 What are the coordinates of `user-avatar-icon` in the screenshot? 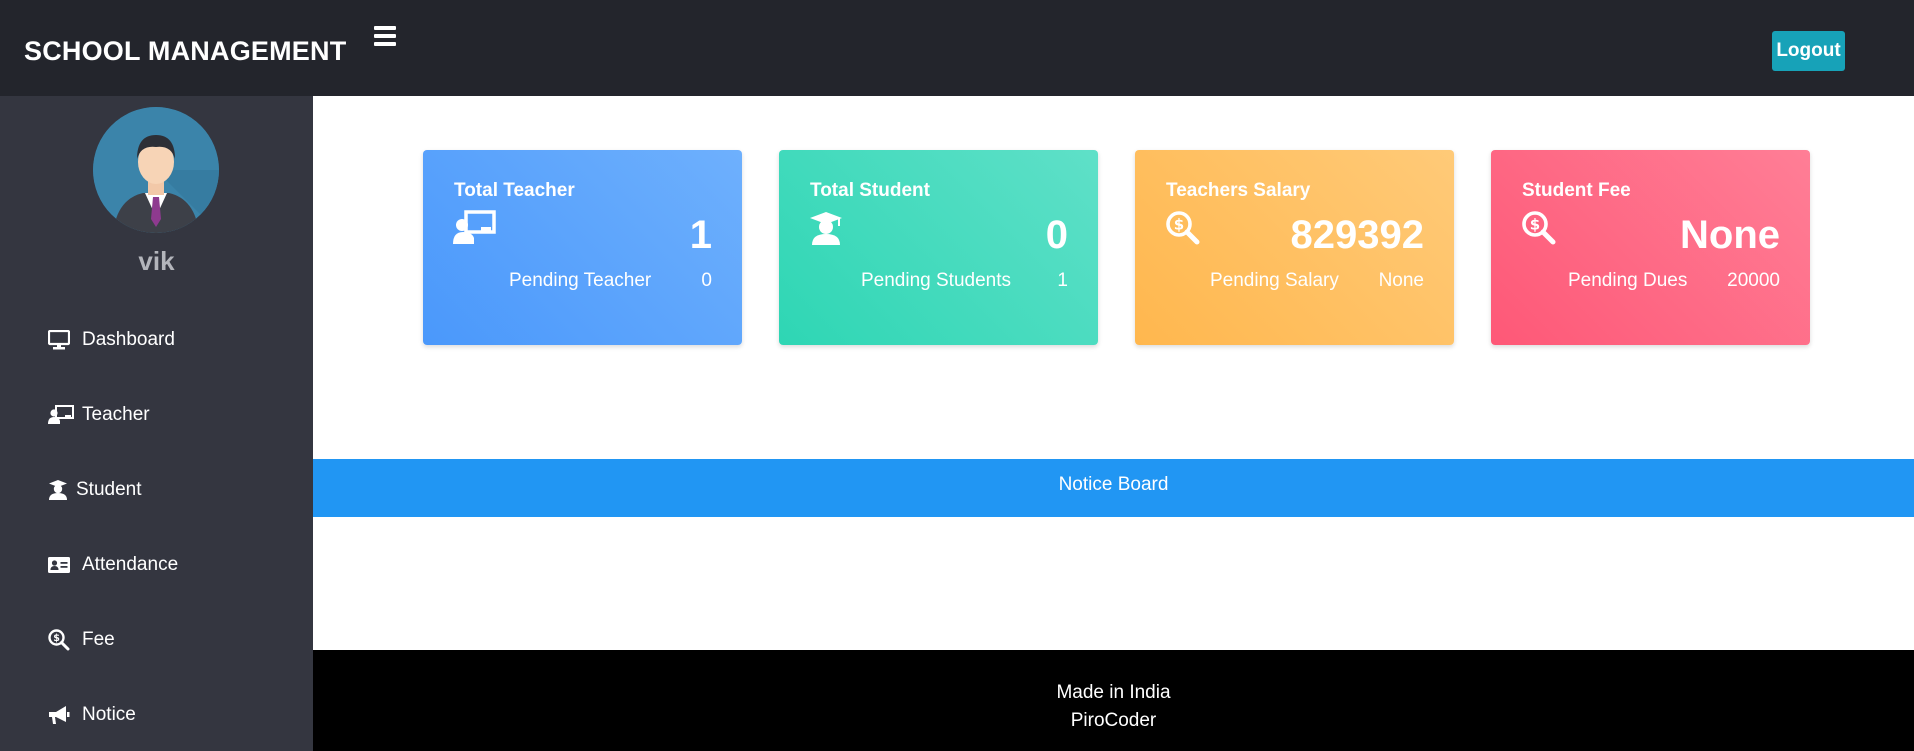 It's located at (156, 170).